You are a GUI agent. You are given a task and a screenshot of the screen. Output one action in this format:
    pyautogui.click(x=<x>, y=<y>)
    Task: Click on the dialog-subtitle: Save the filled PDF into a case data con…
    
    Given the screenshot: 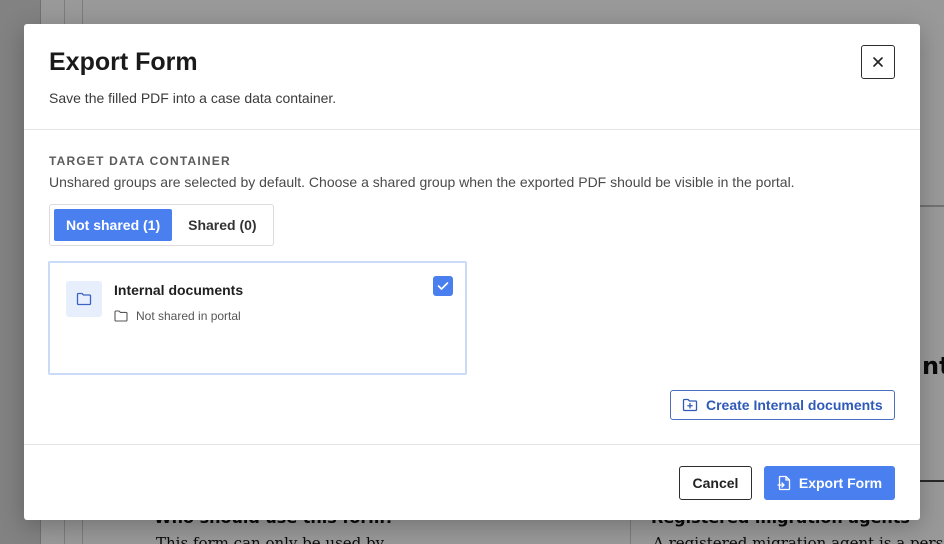 What is the action you would take?
    pyautogui.click(x=193, y=98)
    